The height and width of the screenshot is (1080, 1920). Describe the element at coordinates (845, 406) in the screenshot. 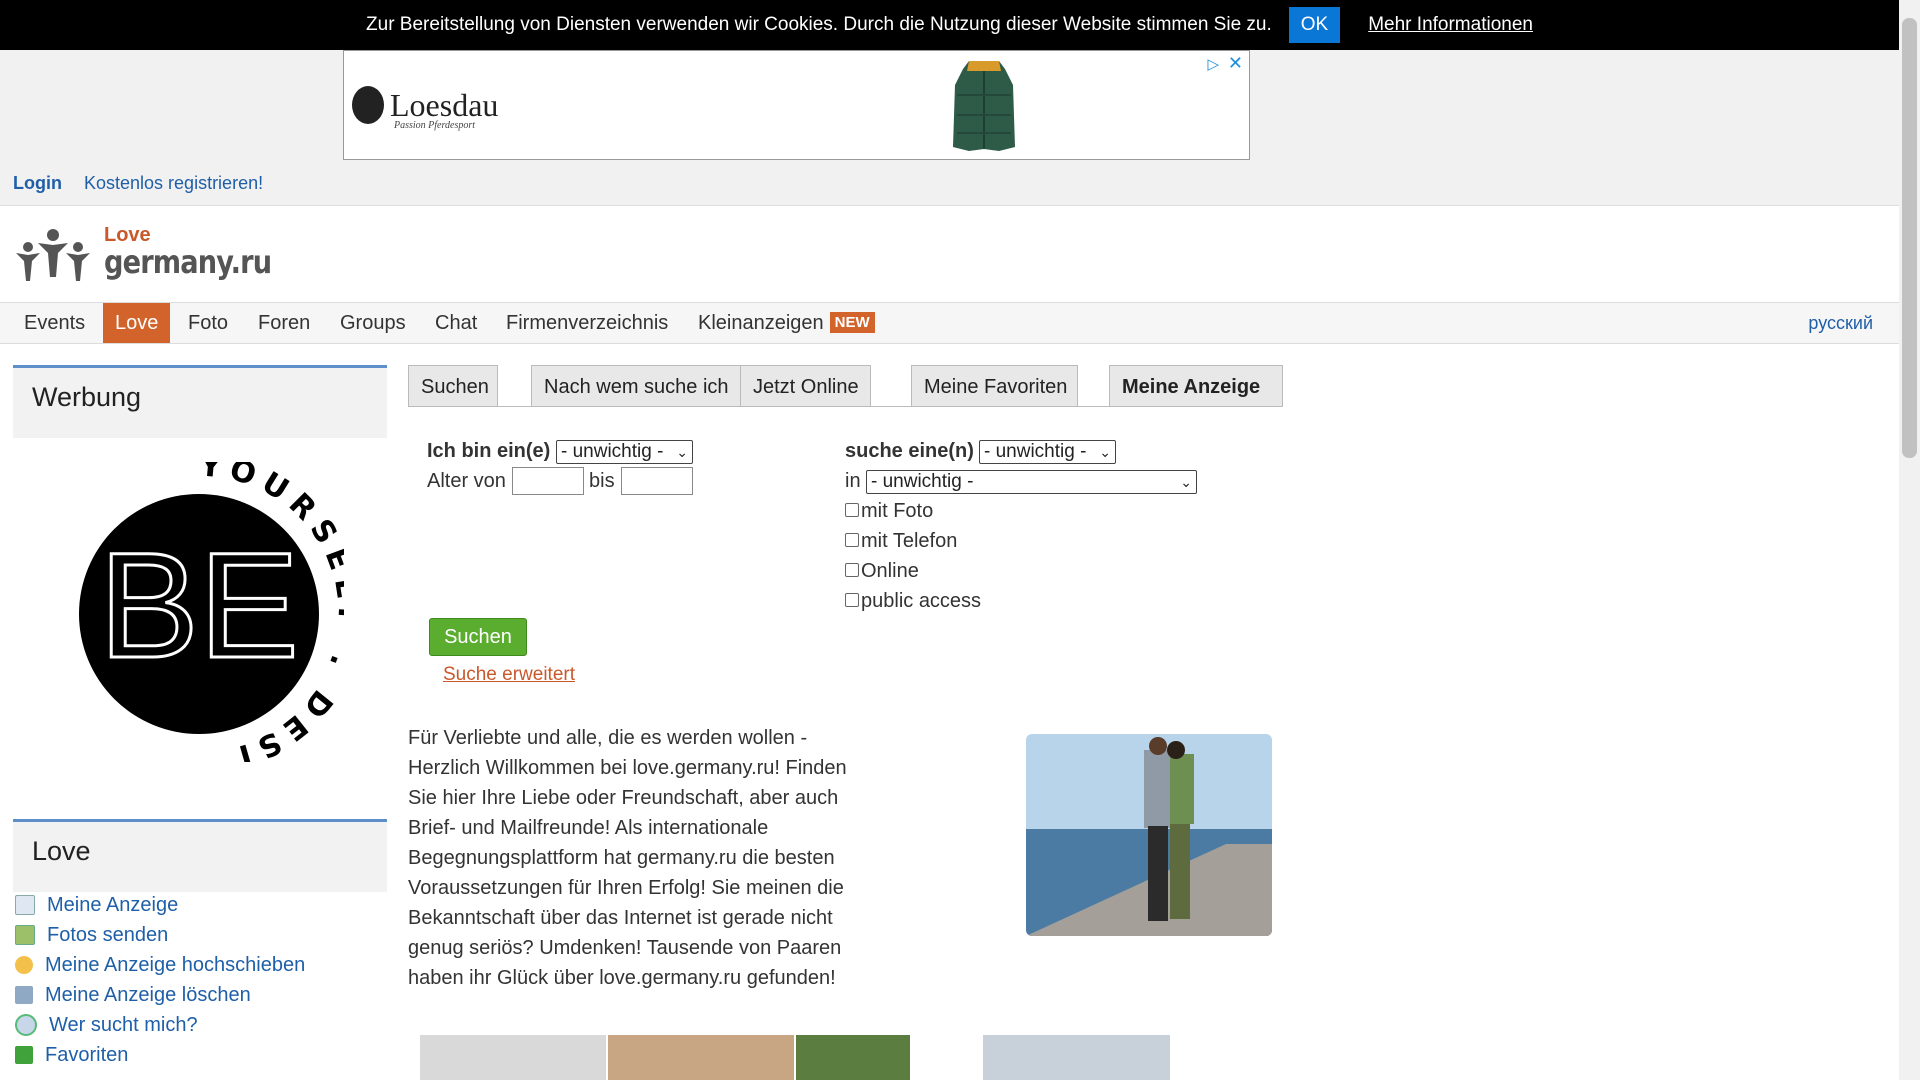

I see `tab-underline` at that location.